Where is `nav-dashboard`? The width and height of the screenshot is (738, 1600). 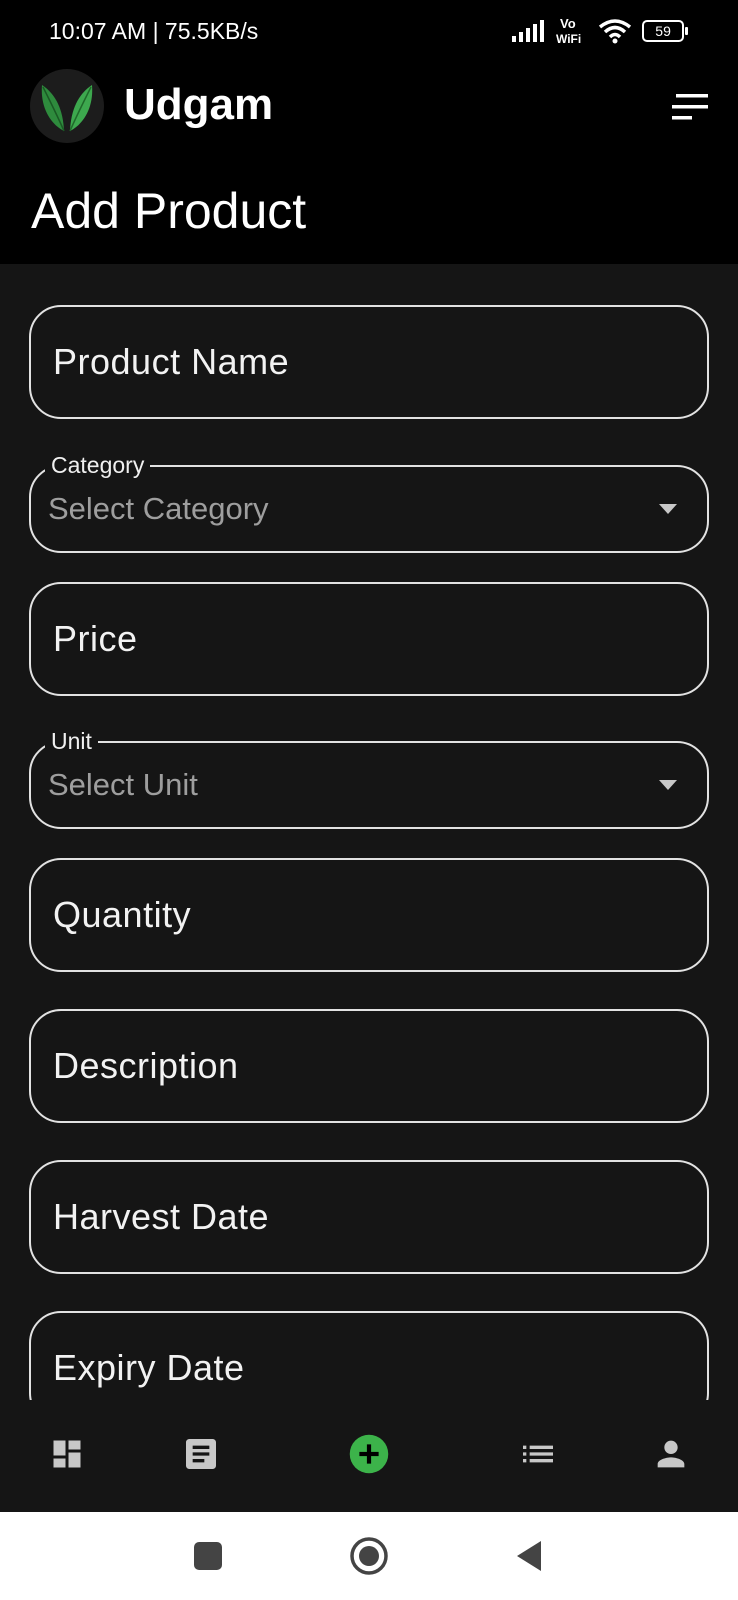 nav-dashboard is located at coordinates (67, 1454).